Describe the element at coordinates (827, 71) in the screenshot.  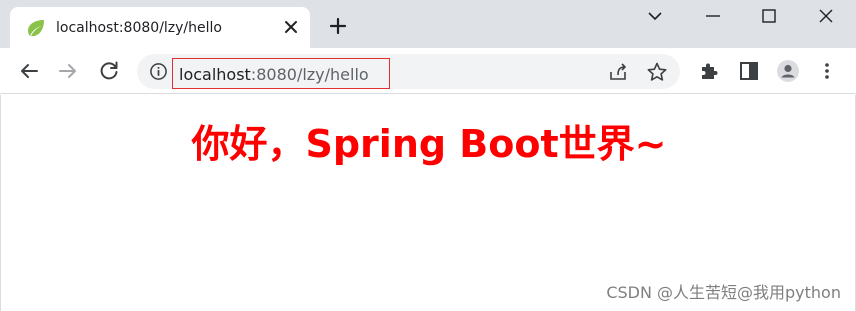
I see `kebab-menu-icon` at that location.